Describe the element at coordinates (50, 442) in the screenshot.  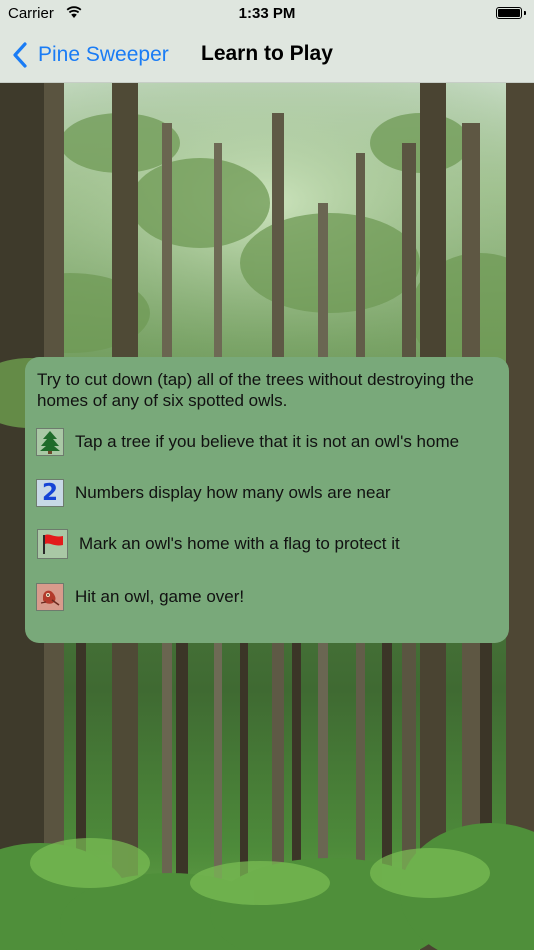
I see `tree-icon` at that location.